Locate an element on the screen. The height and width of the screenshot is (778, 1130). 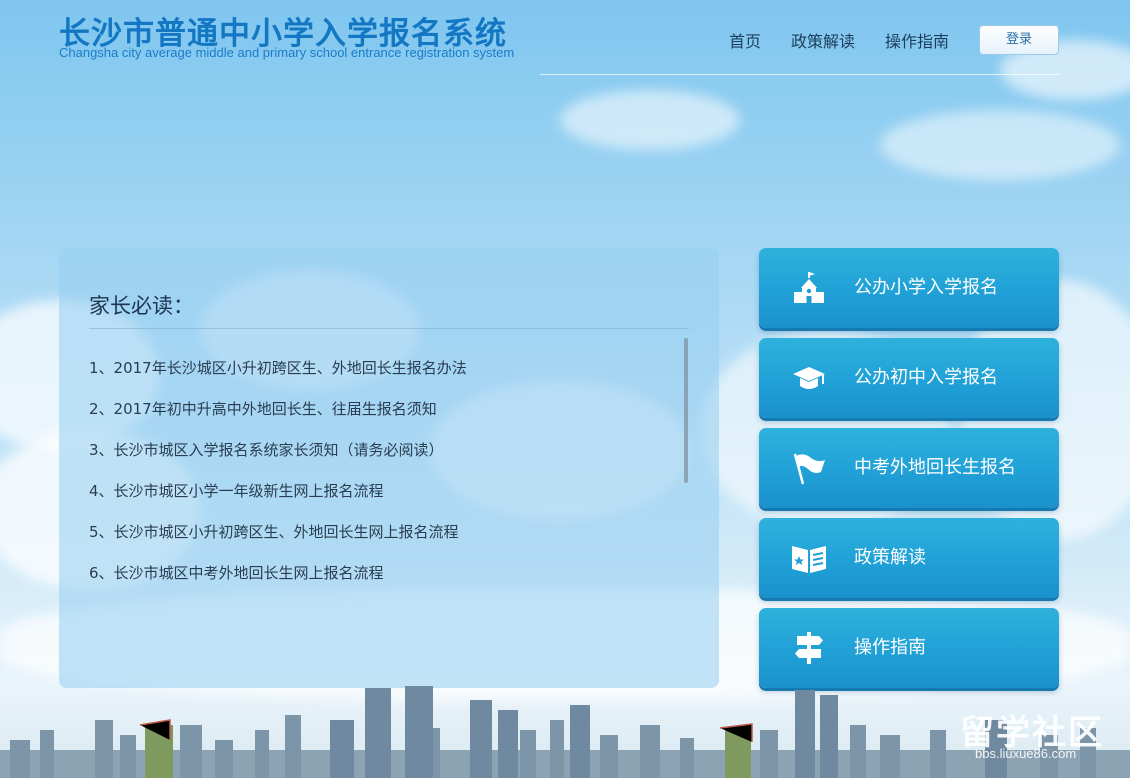
action-label: 公办初中入学报名 is located at coordinates (926, 377).